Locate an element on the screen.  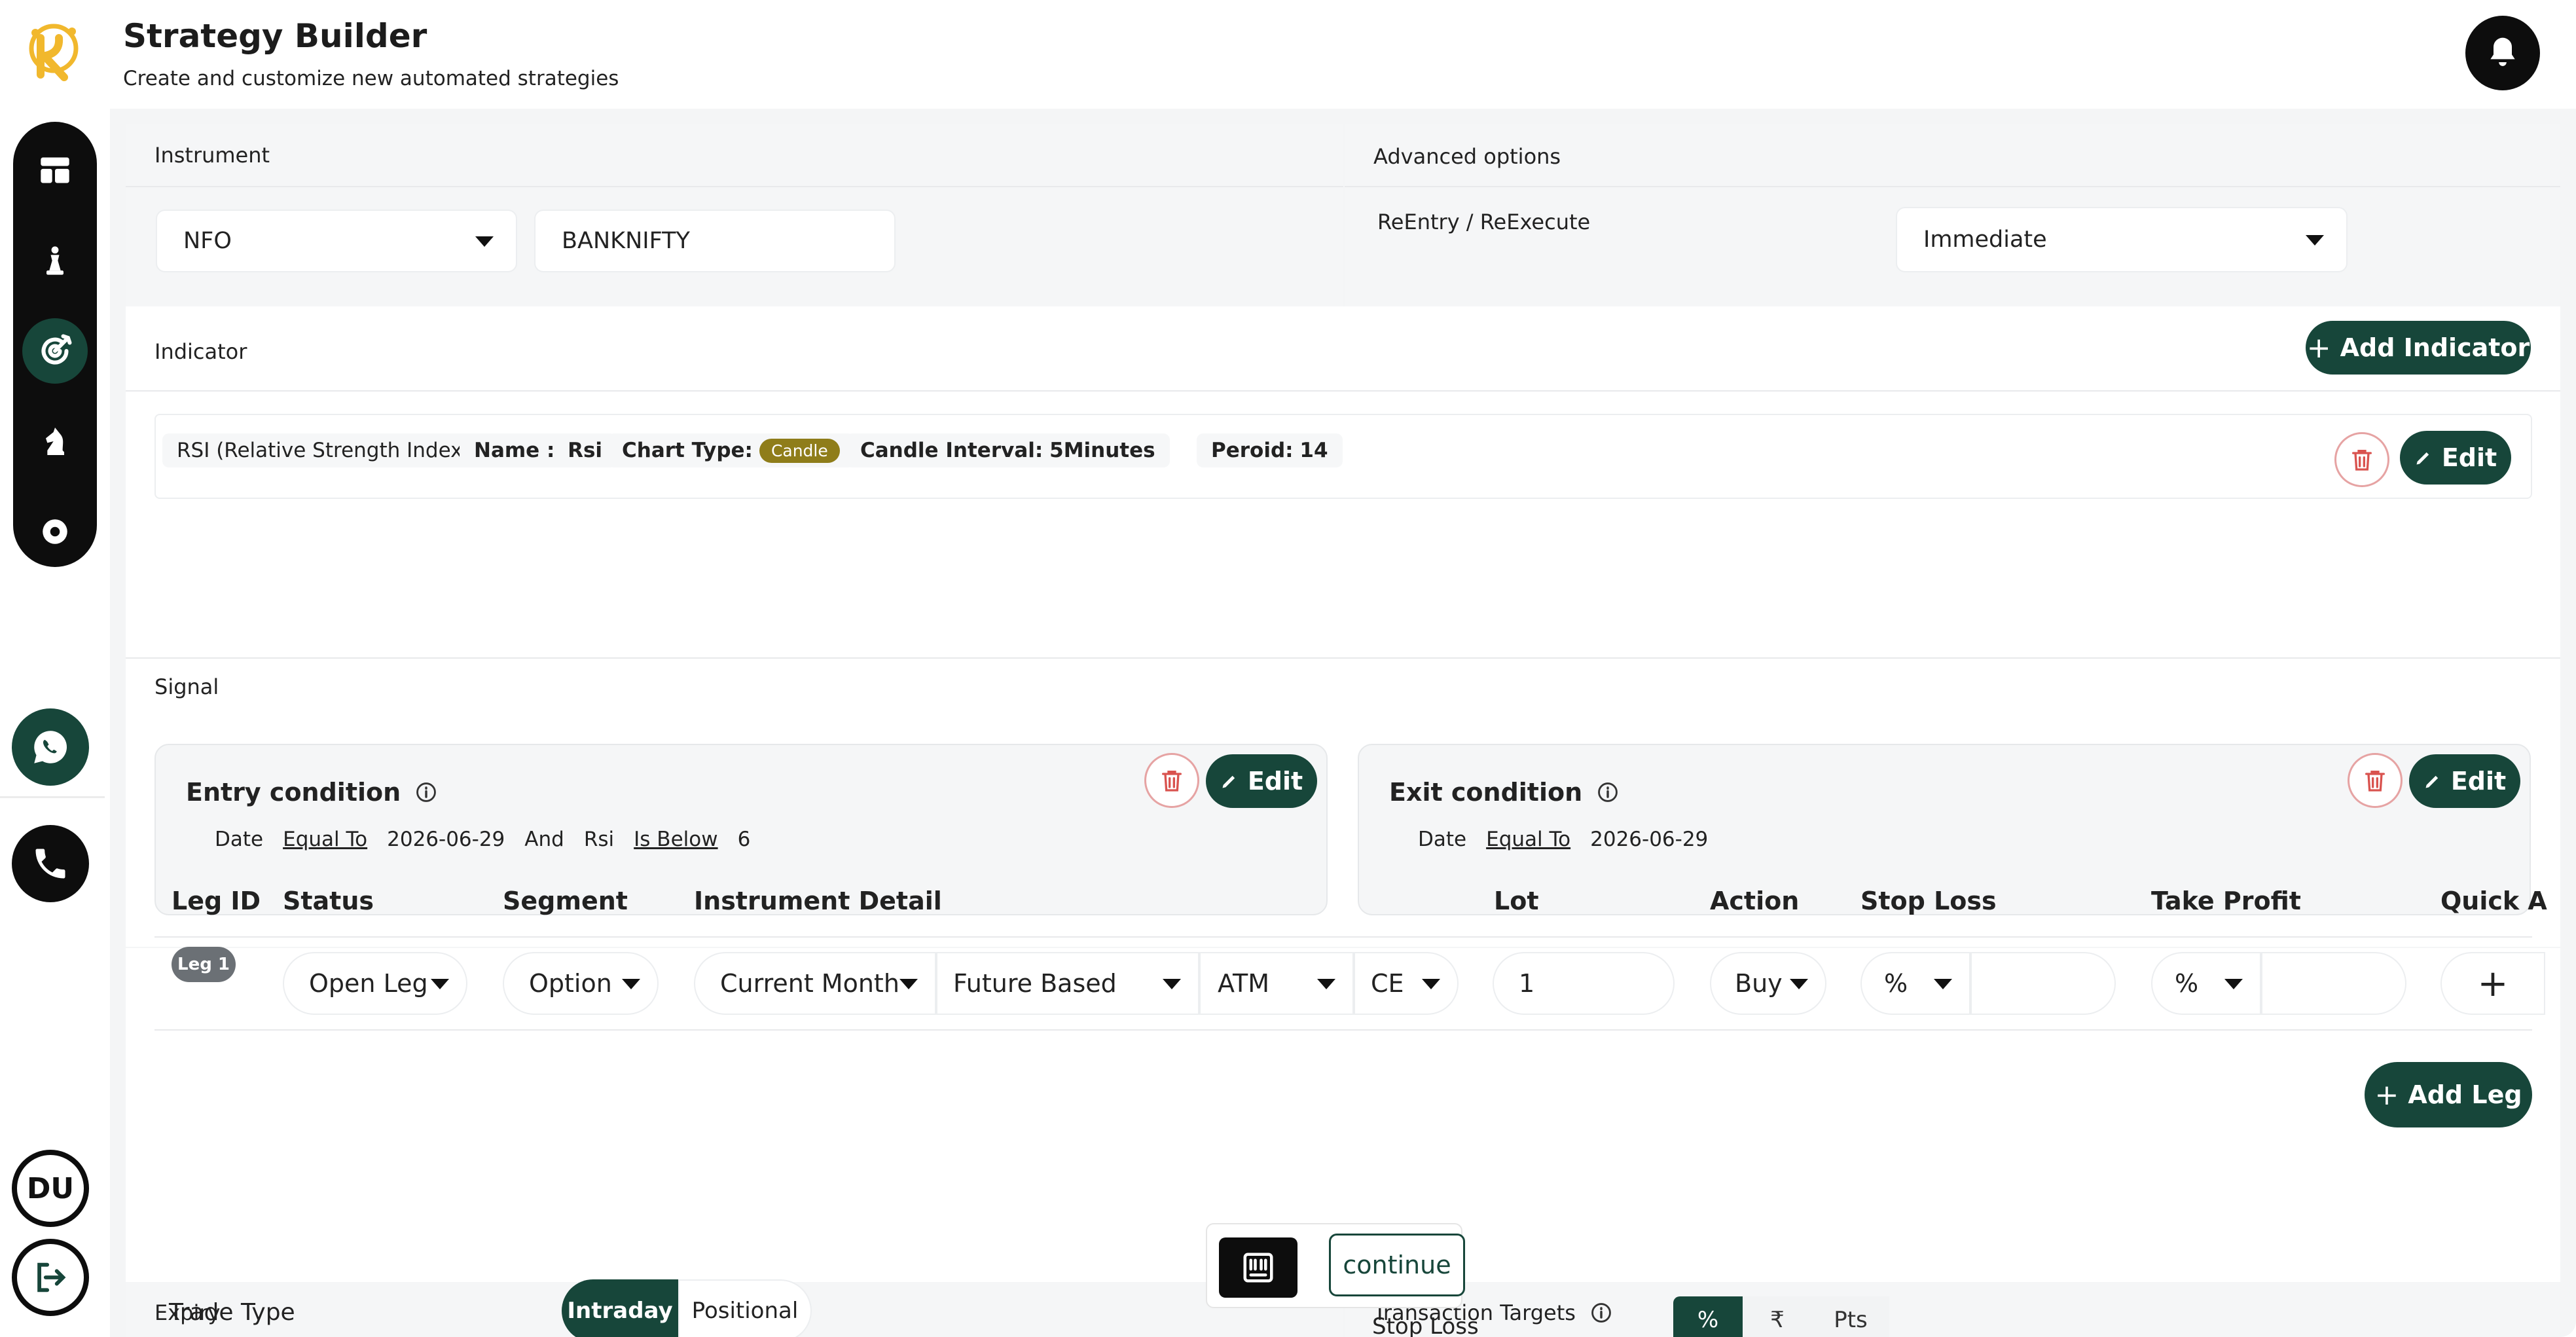
phone-icon is located at coordinates (50, 864).